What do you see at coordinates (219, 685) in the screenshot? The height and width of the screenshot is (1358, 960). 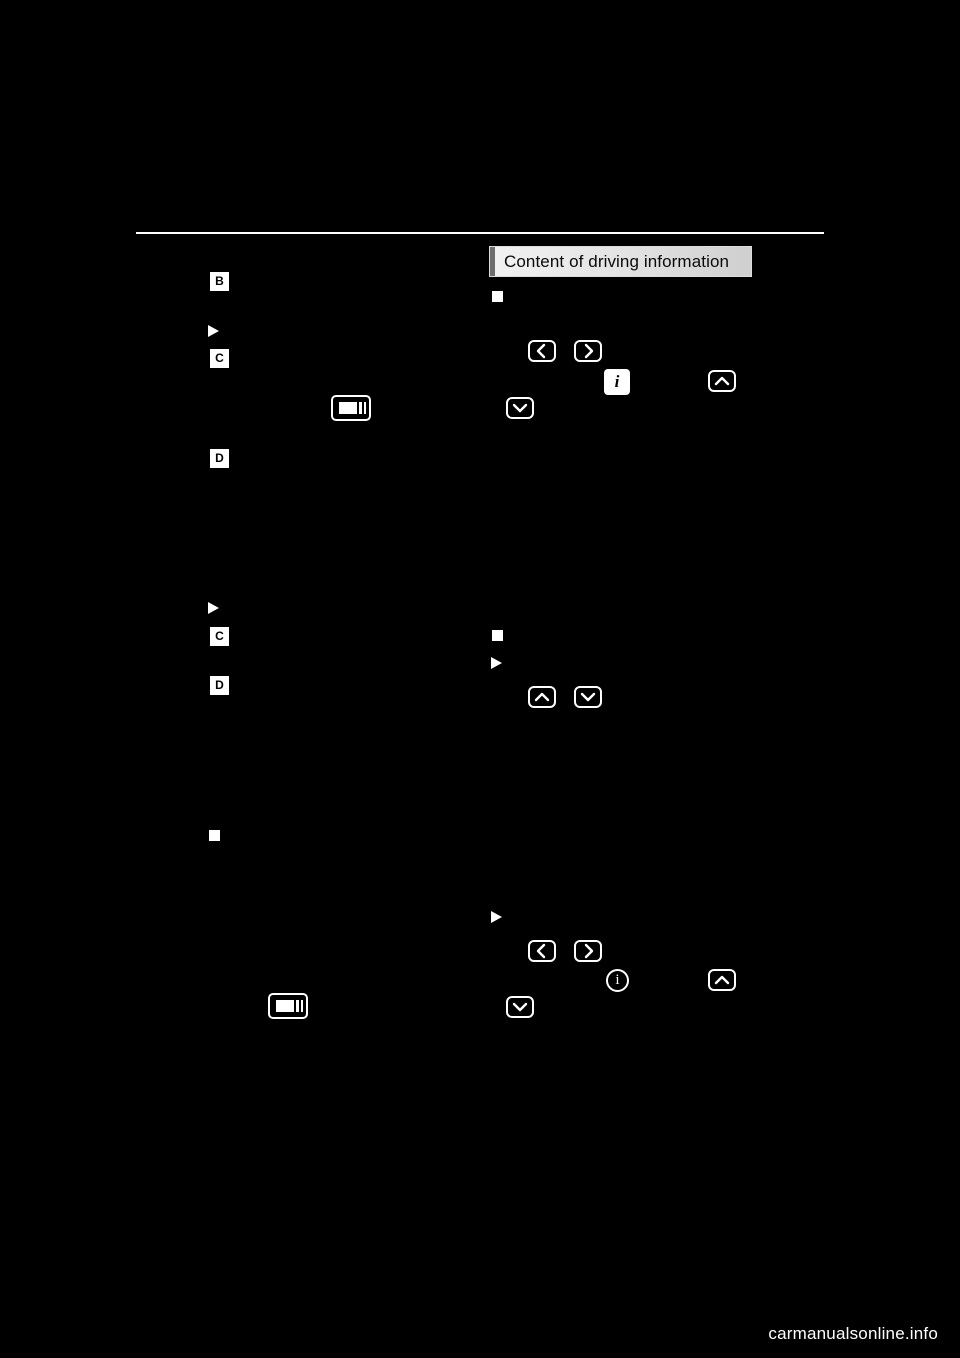 I see `callout-d-lower: D` at bounding box center [219, 685].